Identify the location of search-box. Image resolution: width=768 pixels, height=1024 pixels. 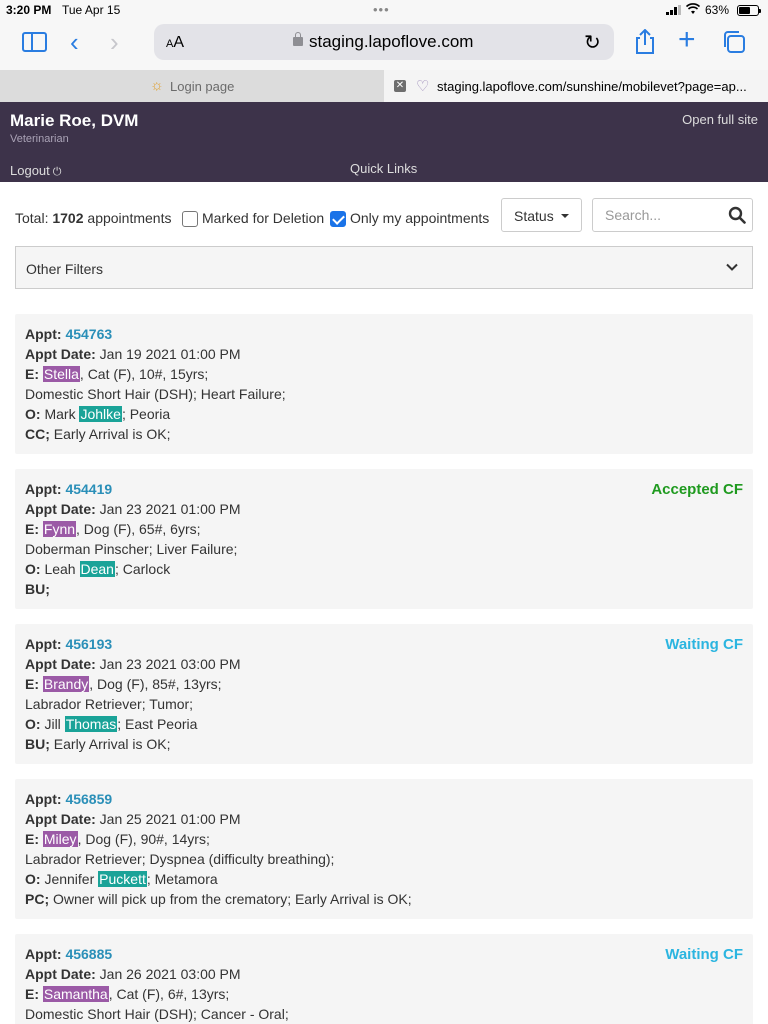
(672, 215).